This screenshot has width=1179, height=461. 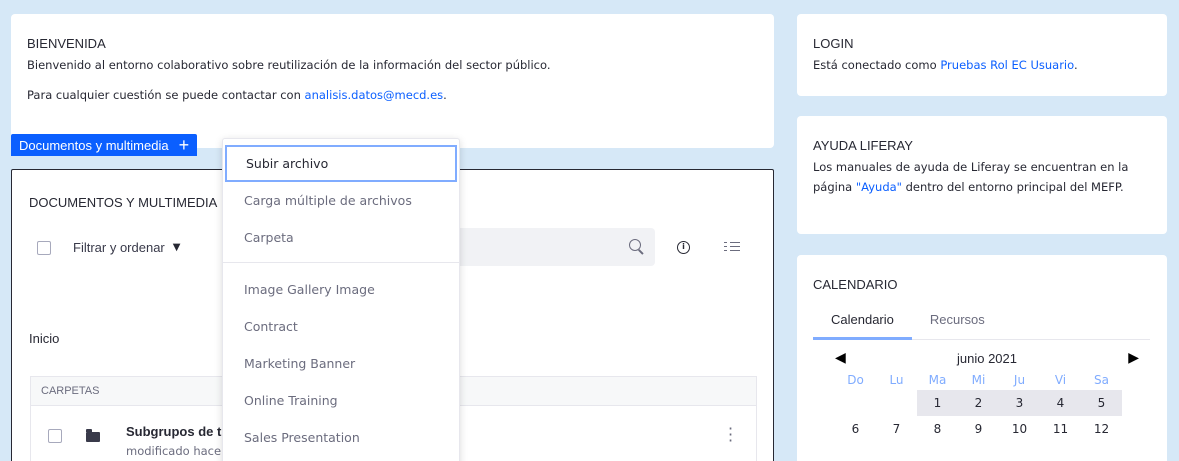 What do you see at coordinates (123, 202) in the screenshot?
I see `documents-title: DOCUMENTOS Y MULTIMEDIA` at bounding box center [123, 202].